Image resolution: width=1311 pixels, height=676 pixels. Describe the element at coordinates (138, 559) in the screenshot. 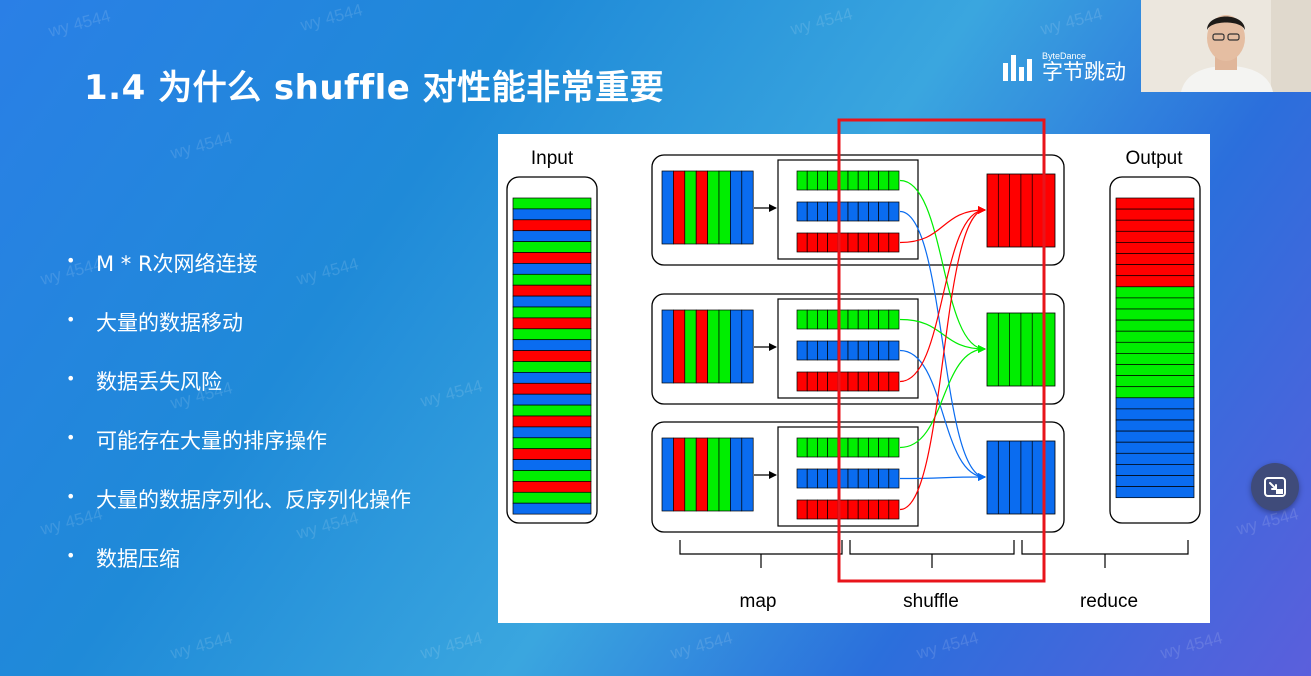

I see `bullet-text: 数据压缩` at that location.